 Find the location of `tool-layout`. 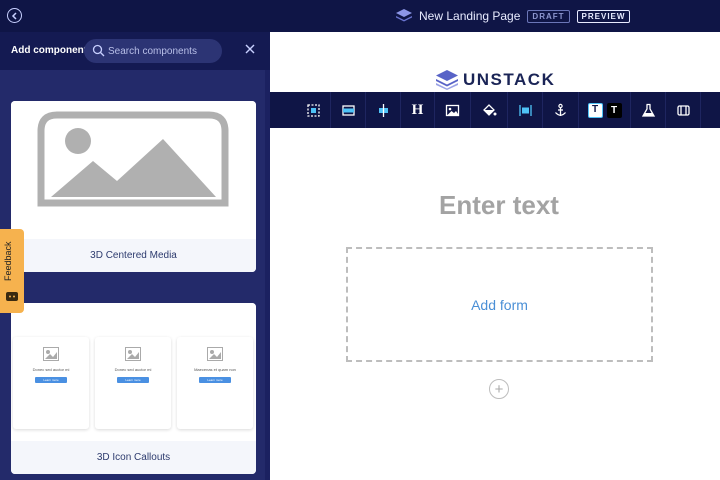

tool-layout is located at coordinates (683, 110).